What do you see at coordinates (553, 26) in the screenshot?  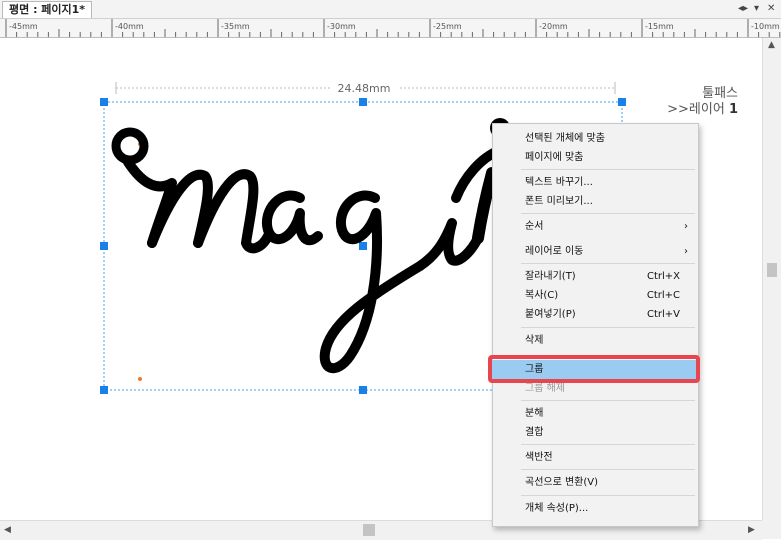 I see `ruler-label: -20mm` at bounding box center [553, 26].